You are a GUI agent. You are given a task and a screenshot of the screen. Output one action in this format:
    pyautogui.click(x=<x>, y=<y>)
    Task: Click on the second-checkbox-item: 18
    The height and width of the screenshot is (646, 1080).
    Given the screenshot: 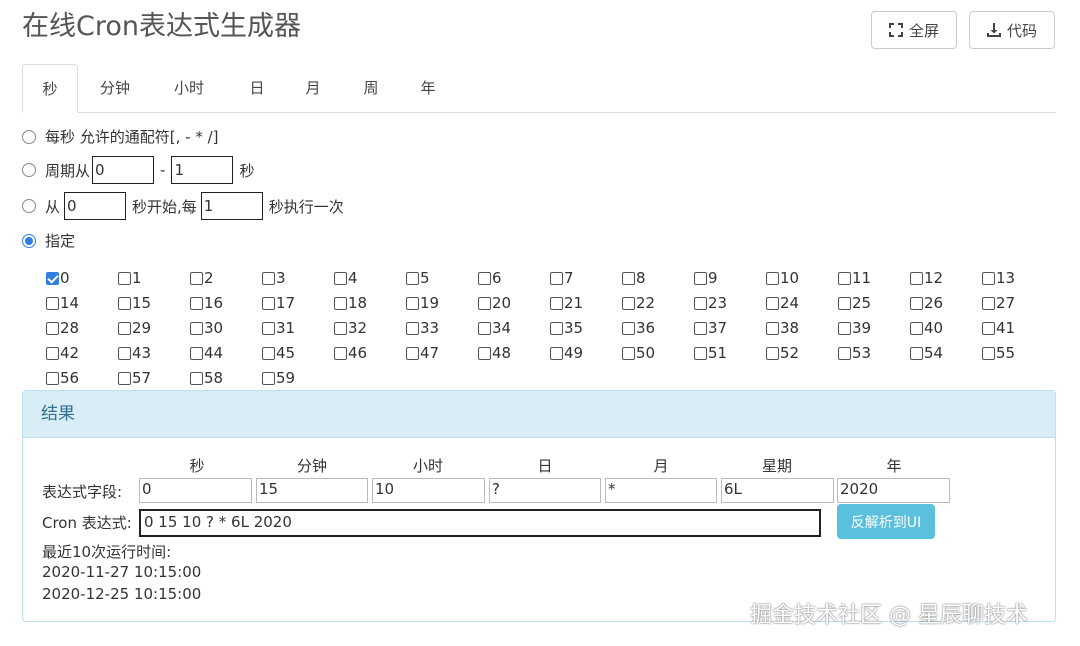 What is the action you would take?
    pyautogui.click(x=350, y=303)
    